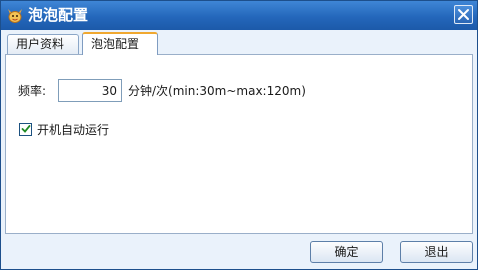 This screenshot has height=270, width=478. What do you see at coordinates (120, 43) in the screenshot?
I see `tab-bubble-settings: 泡泡配置` at bounding box center [120, 43].